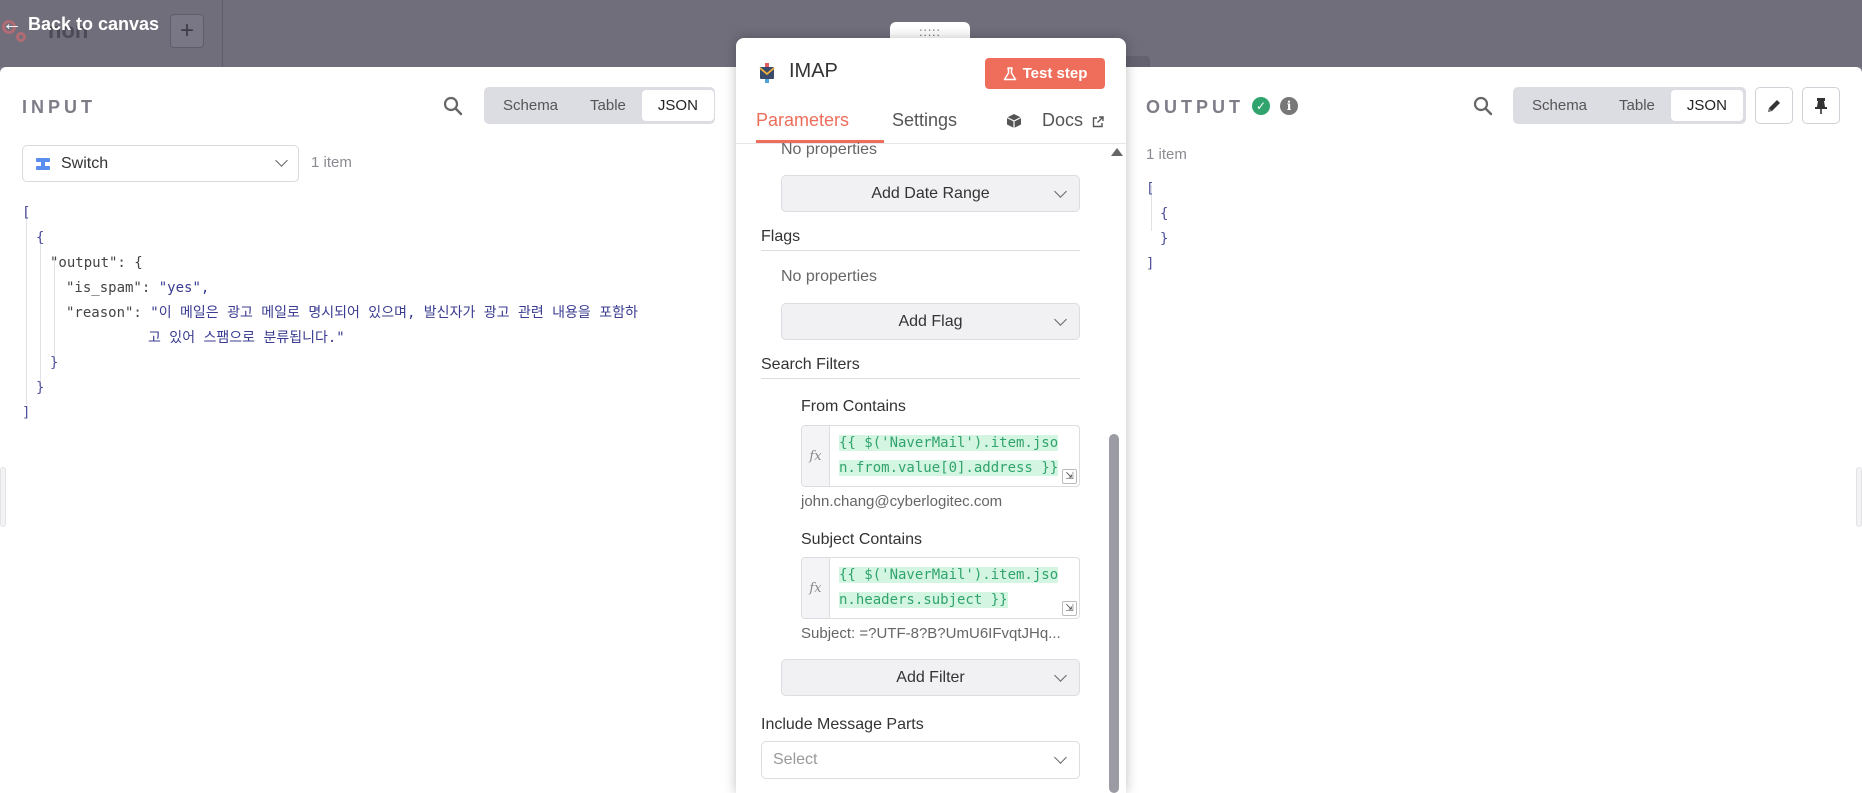 The width and height of the screenshot is (1862, 793). I want to click on code-line: n.from.value[0].address }}, so click(949, 468).